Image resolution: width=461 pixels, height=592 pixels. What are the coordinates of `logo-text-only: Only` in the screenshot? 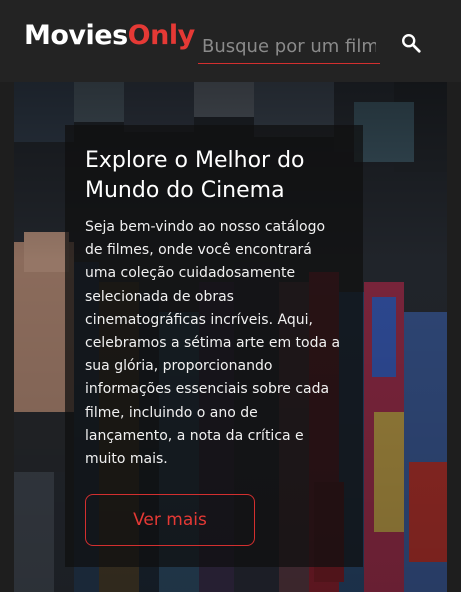 It's located at (161, 35).